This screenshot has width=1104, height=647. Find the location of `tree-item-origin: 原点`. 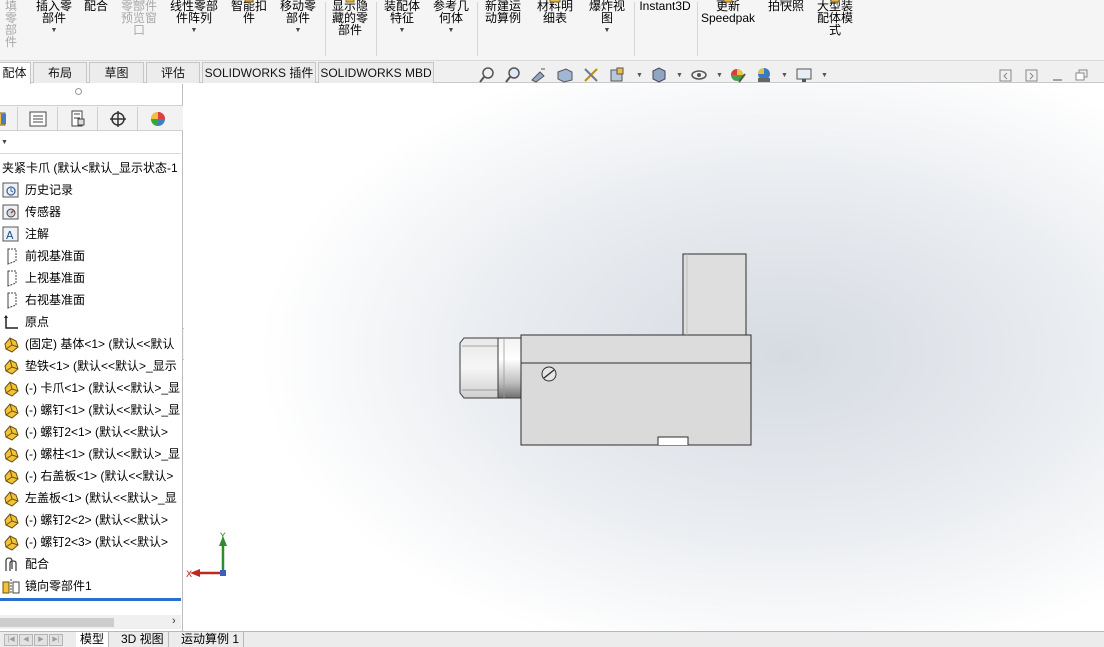

tree-item-origin: 原点 is located at coordinates (90, 322).